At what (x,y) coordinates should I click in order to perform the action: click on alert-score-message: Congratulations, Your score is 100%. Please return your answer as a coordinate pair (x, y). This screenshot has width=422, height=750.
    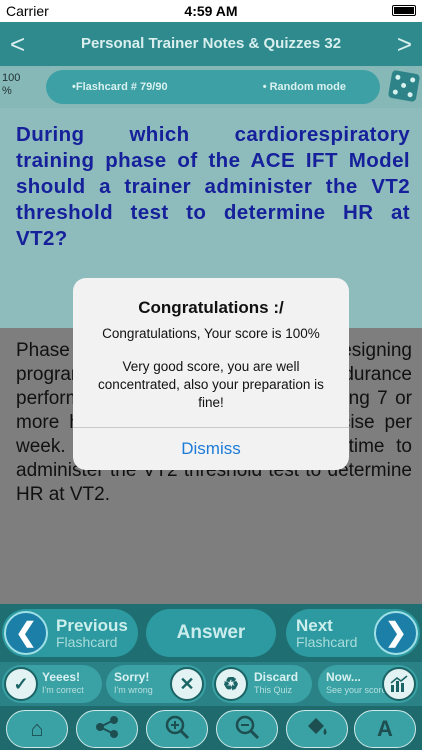
    Looking at the image, I should click on (211, 333).